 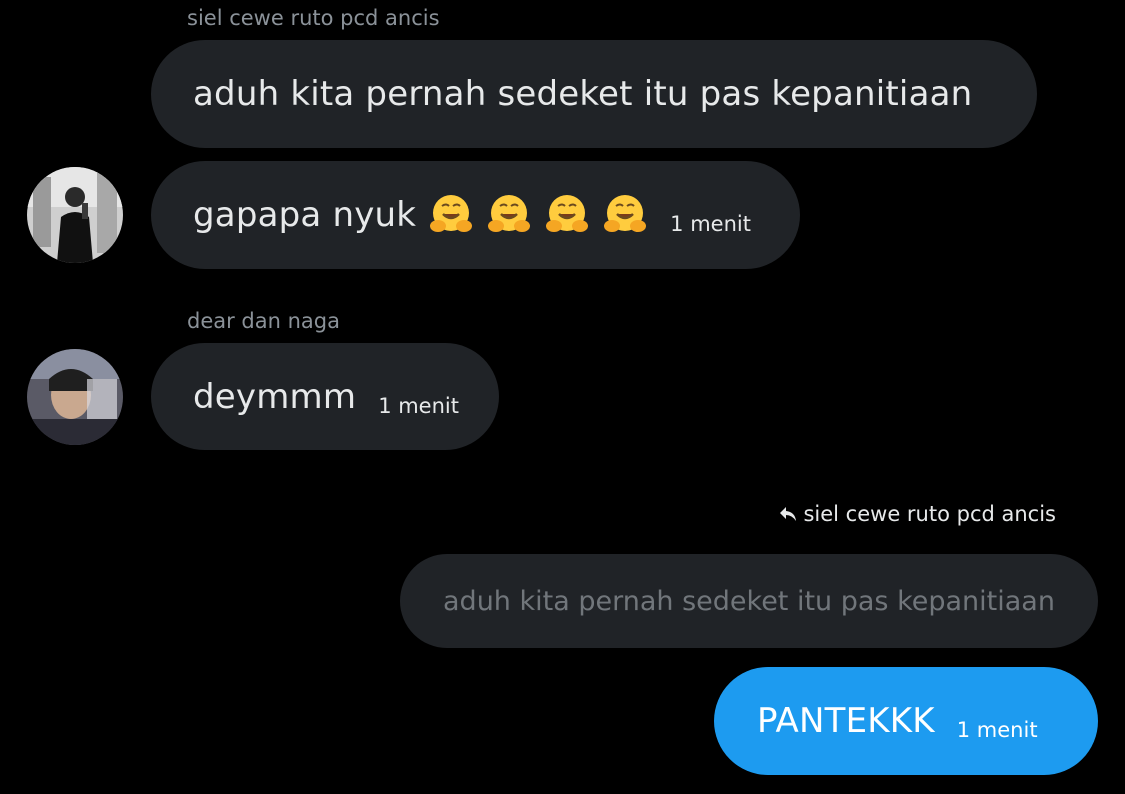 I want to click on message-bubble: gapapa nyuk 1 menit, so click(x=475, y=215).